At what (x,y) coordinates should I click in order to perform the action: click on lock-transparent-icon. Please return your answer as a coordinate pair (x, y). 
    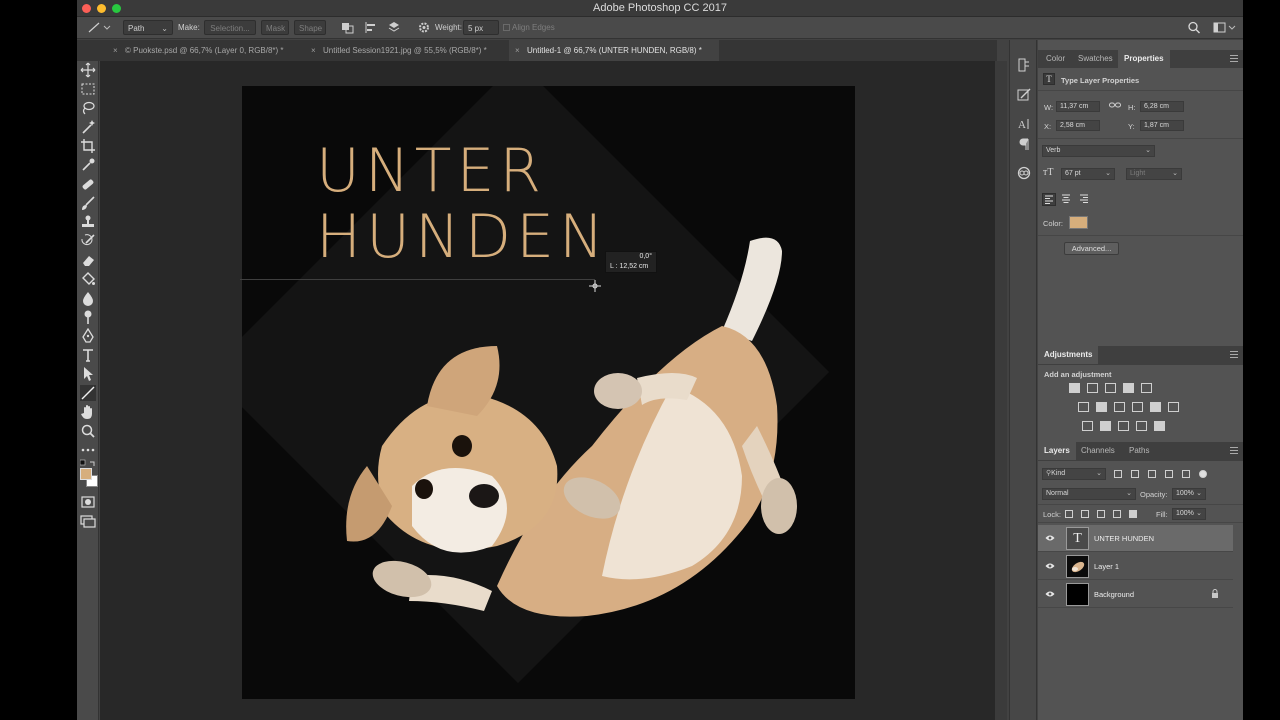
    Looking at the image, I should click on (1069, 514).